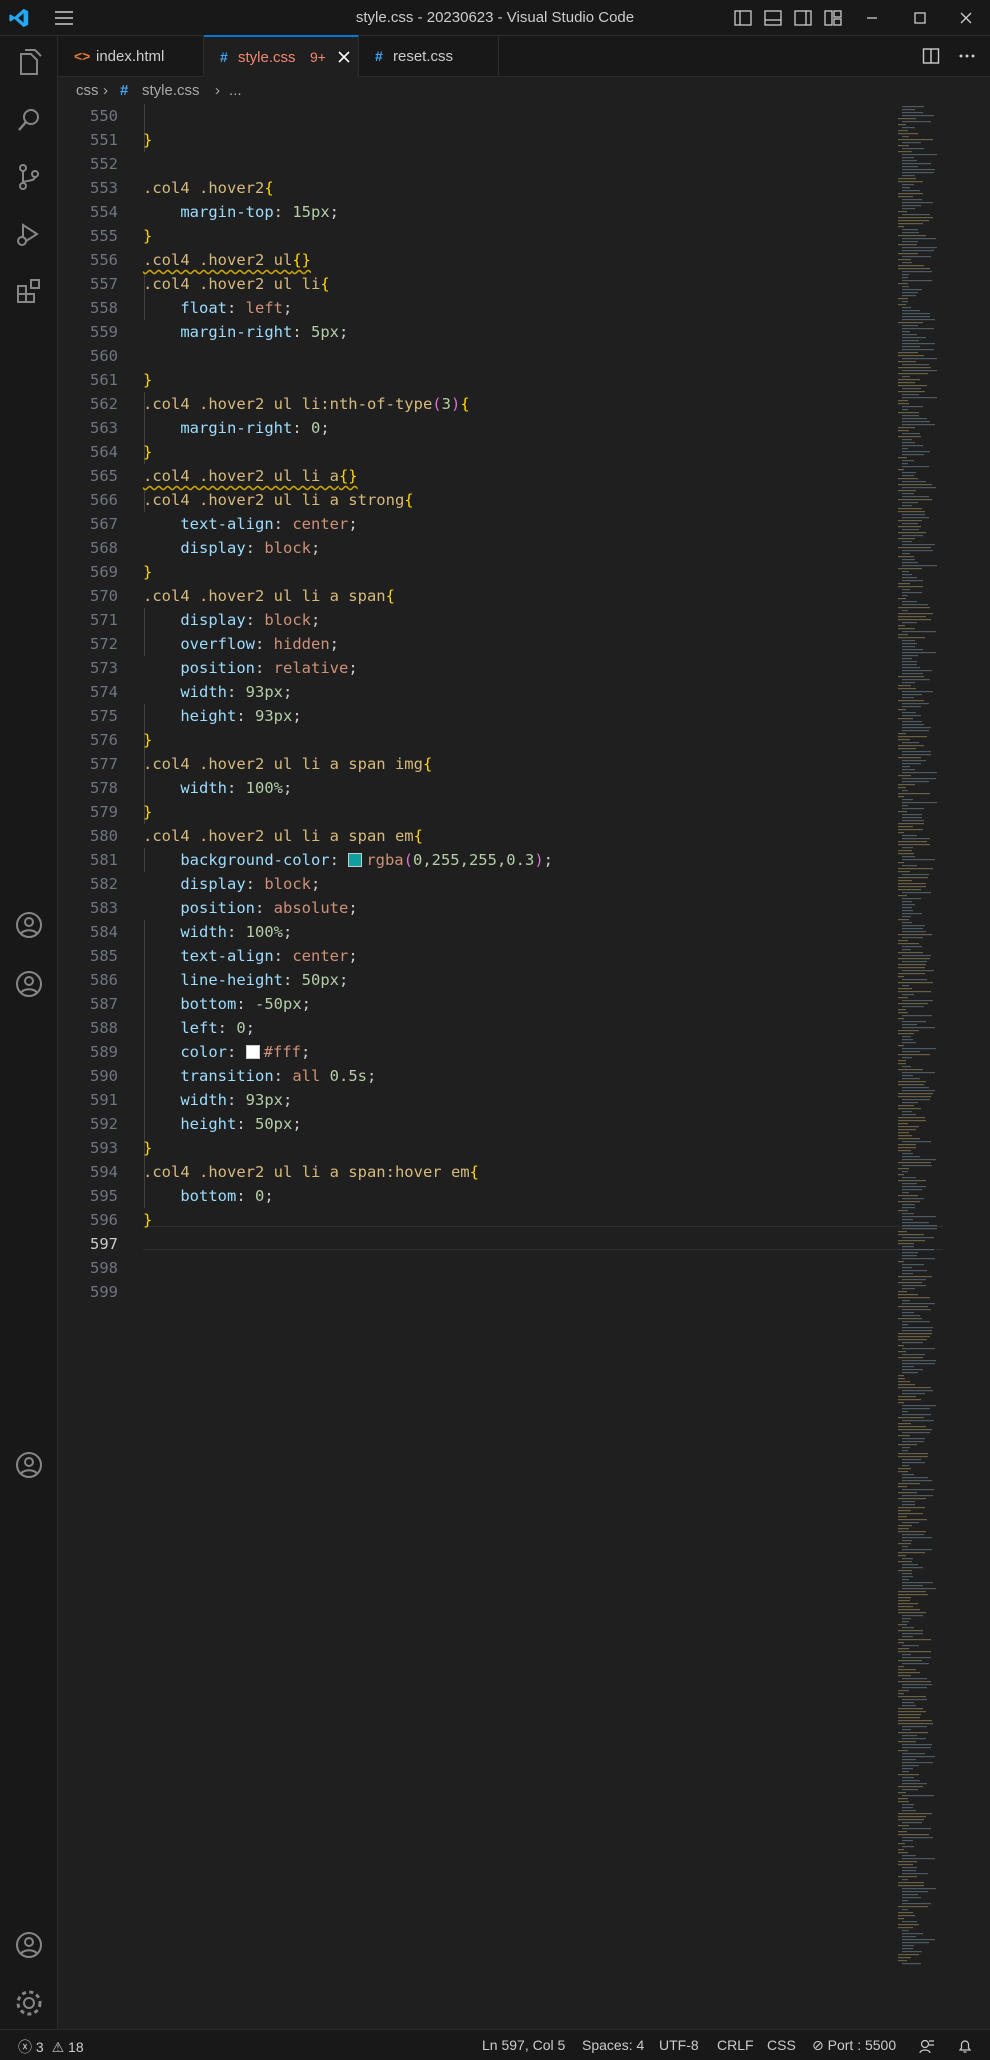 The width and height of the screenshot is (990, 2060). I want to click on explorer-icon, so click(29, 63).